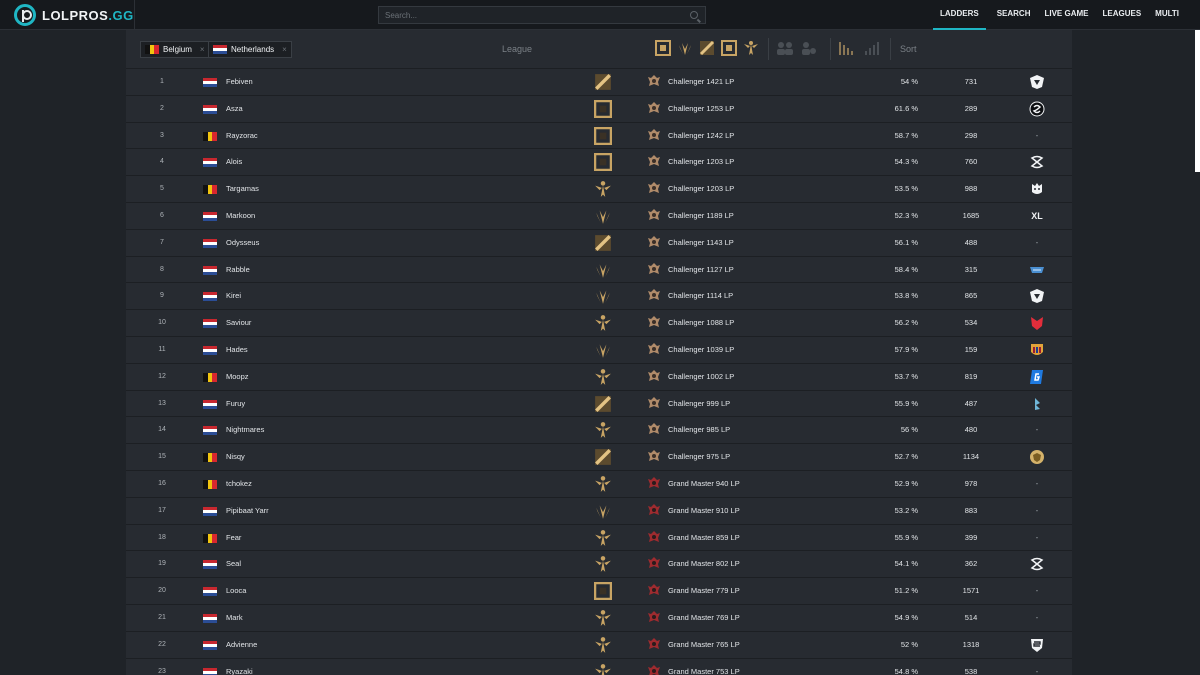 Image resolution: width=1200 pixels, height=675 pixels. What do you see at coordinates (603, 538) in the screenshot?
I see `role-support-icon` at bounding box center [603, 538].